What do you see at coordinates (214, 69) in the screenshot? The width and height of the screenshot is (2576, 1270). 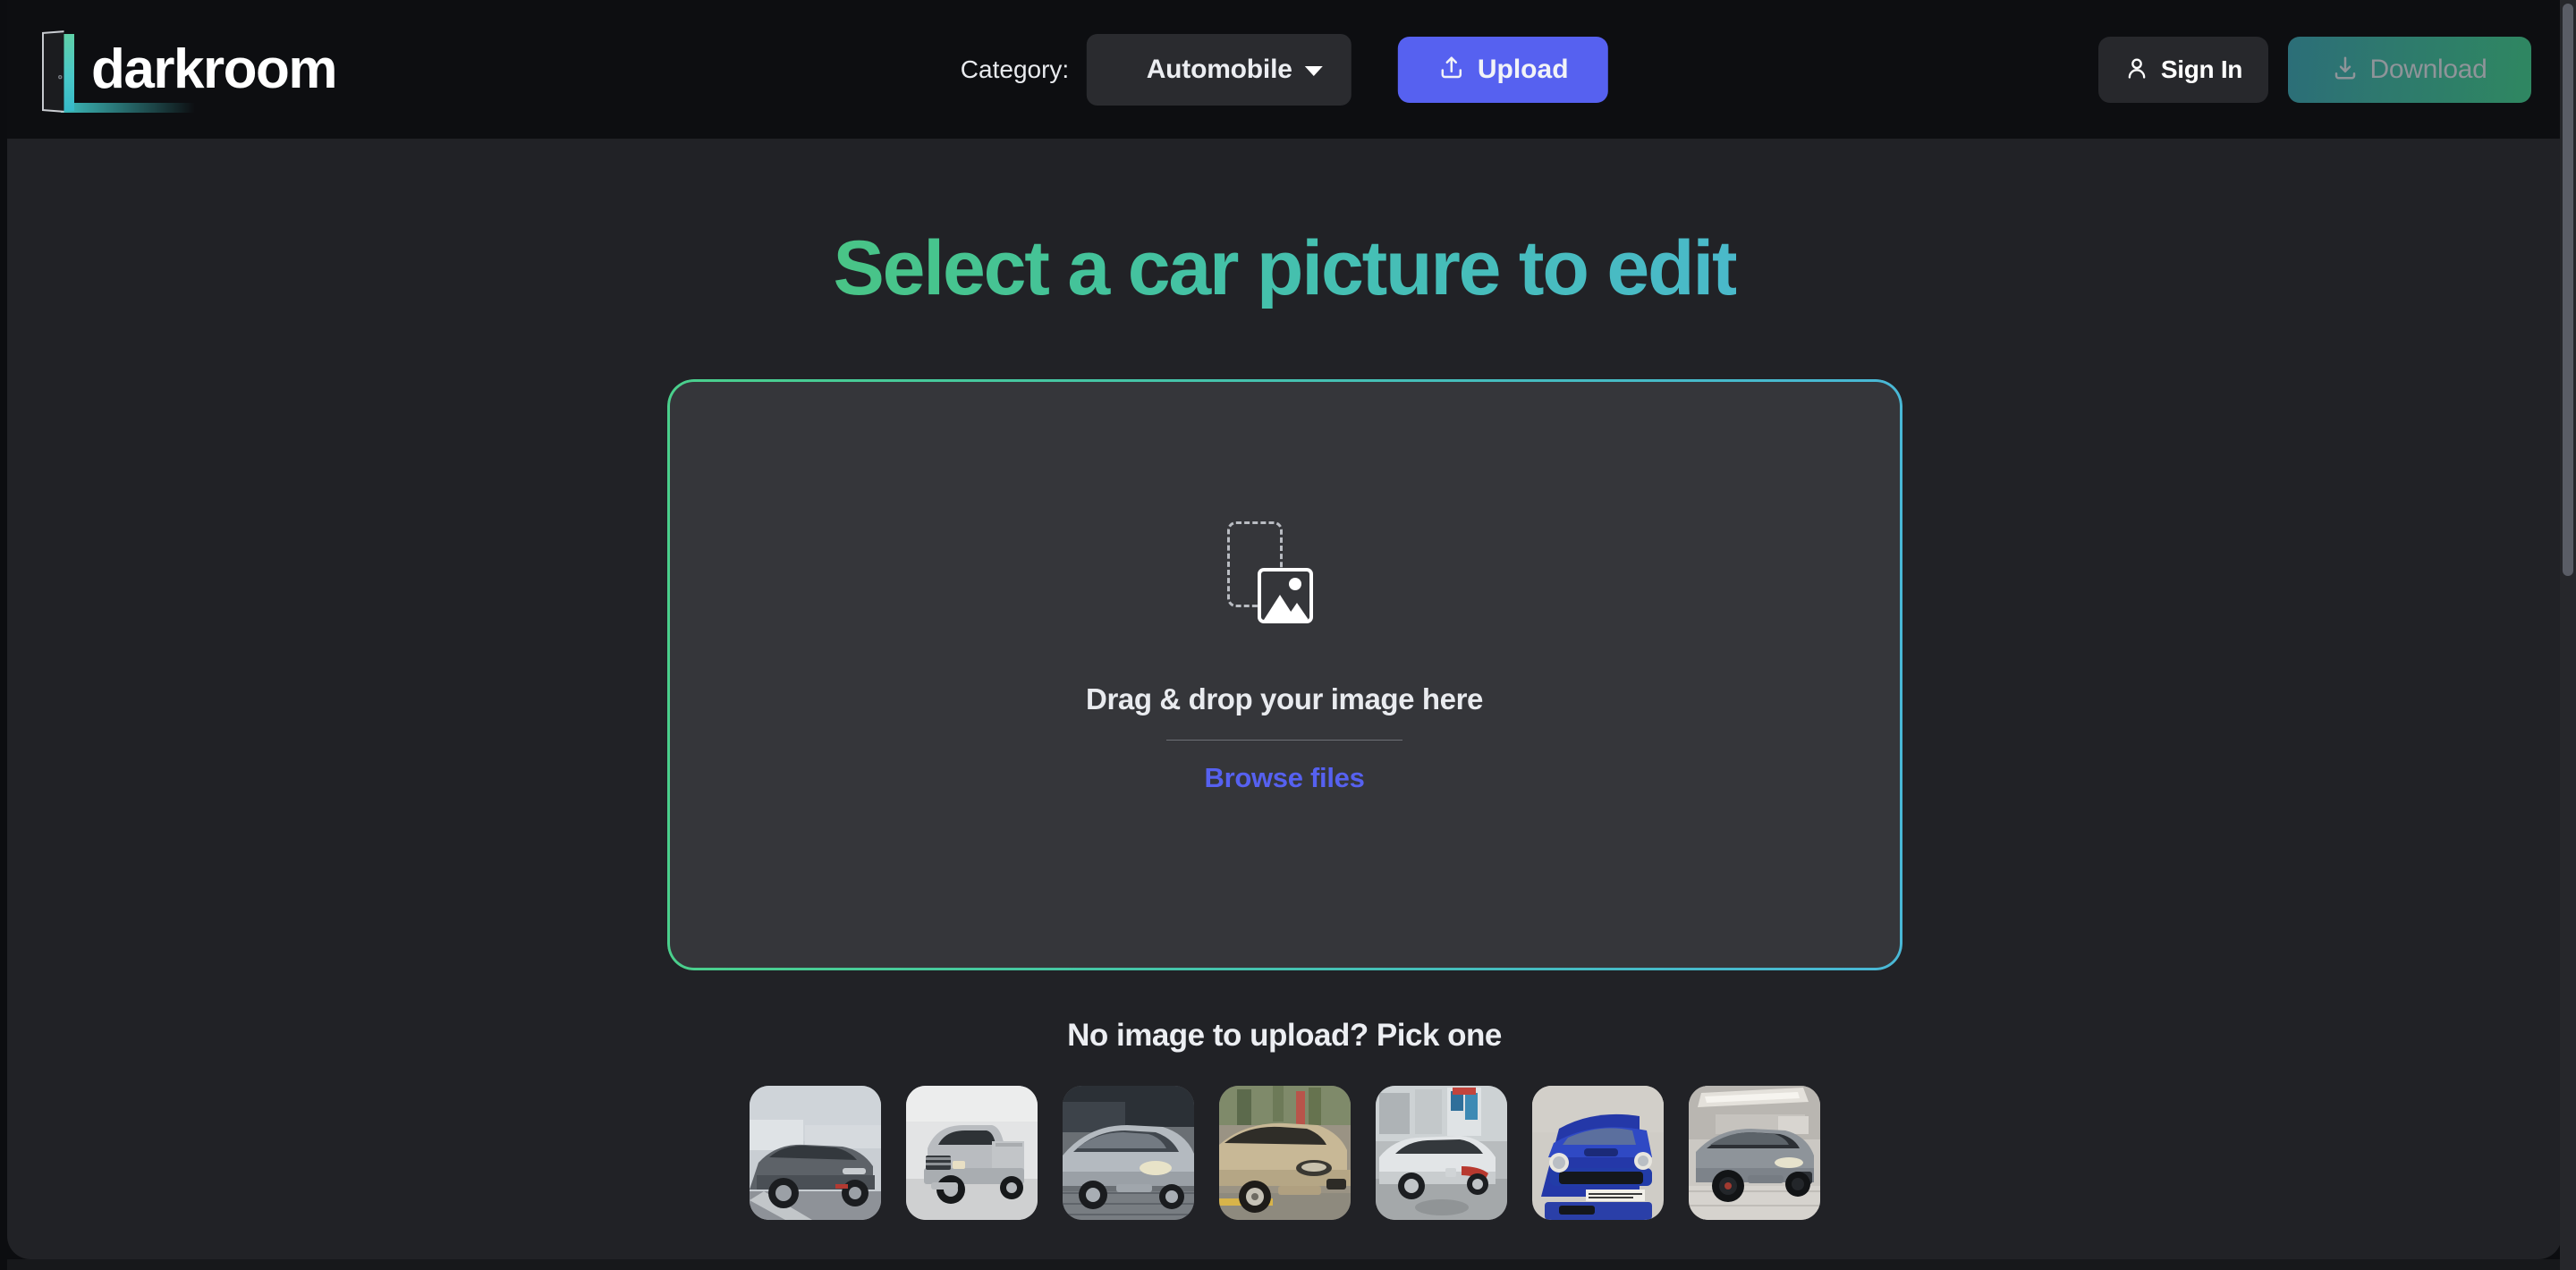 I see `brand-name: darkroom` at bounding box center [214, 69].